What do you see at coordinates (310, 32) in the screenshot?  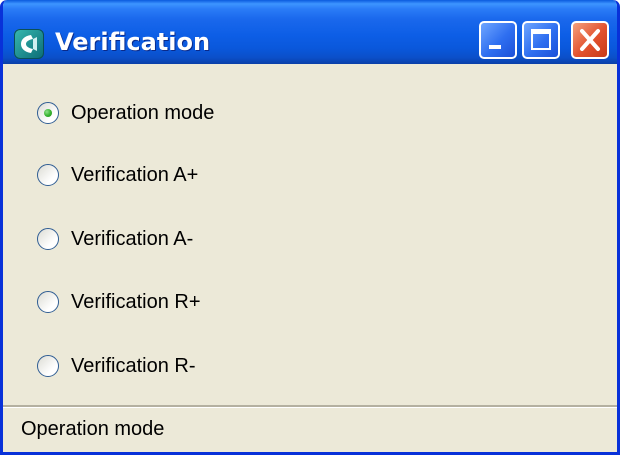 I see `title-bar: Verification` at bounding box center [310, 32].